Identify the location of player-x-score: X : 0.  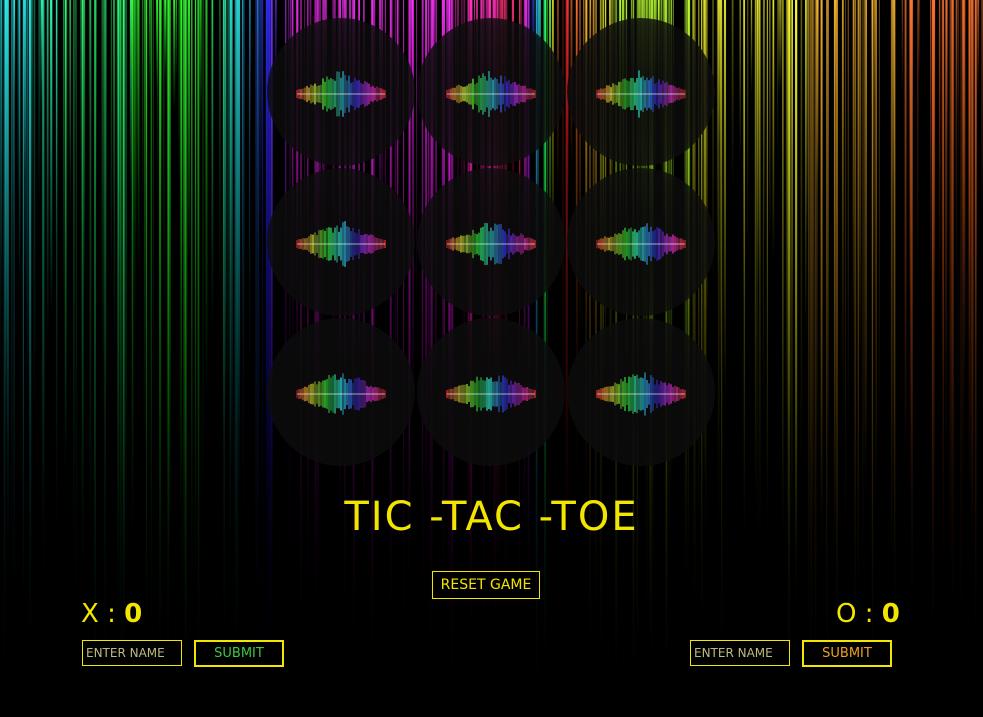
(111, 614).